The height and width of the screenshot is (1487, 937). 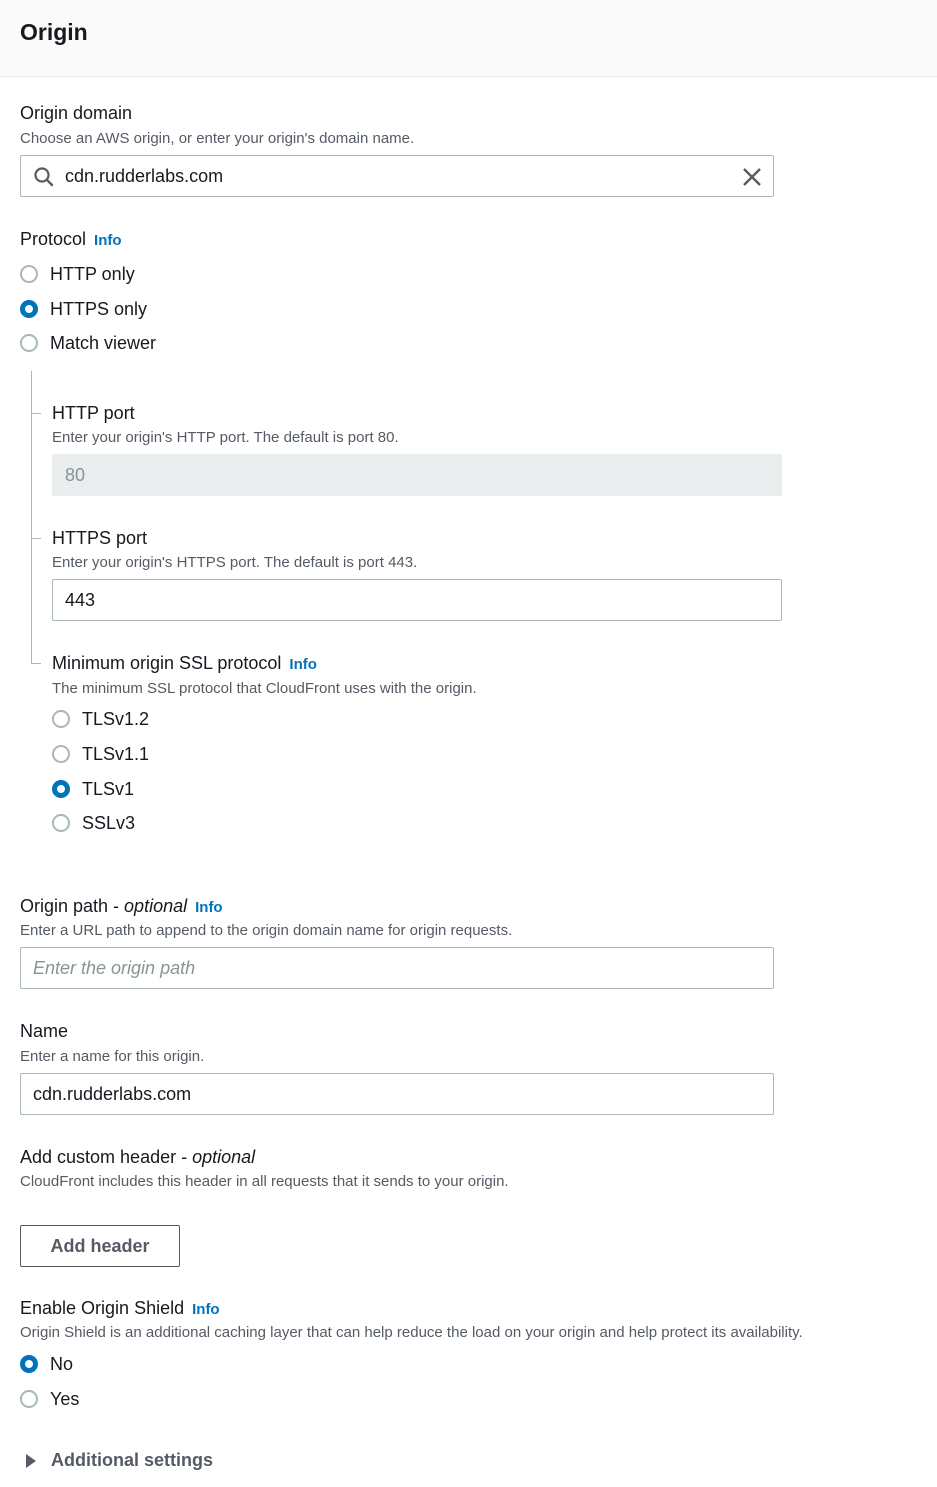 What do you see at coordinates (109, 822) in the screenshot?
I see `radio-label: SSLv3` at bounding box center [109, 822].